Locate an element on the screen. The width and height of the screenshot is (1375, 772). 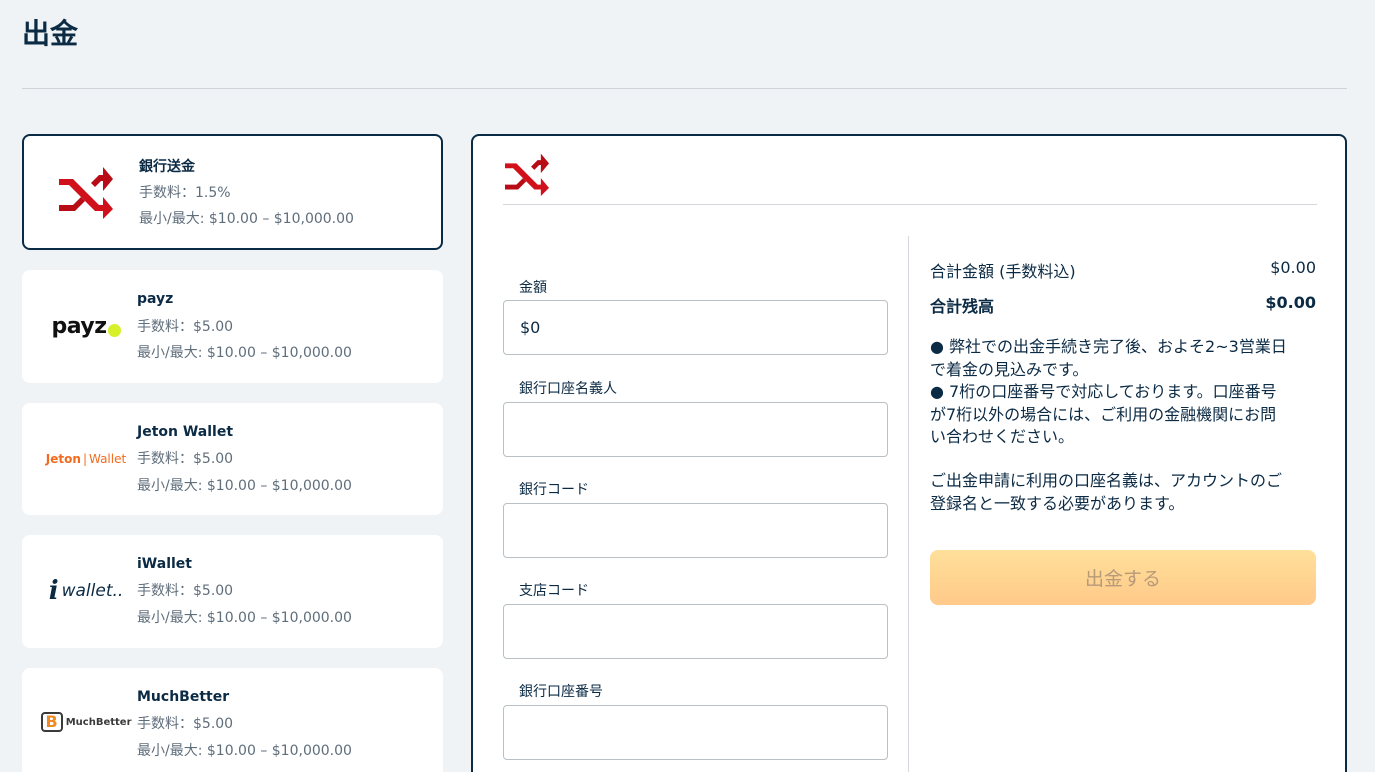
muchbetter-logo: B MuchBetter is located at coordinates (86, 722).